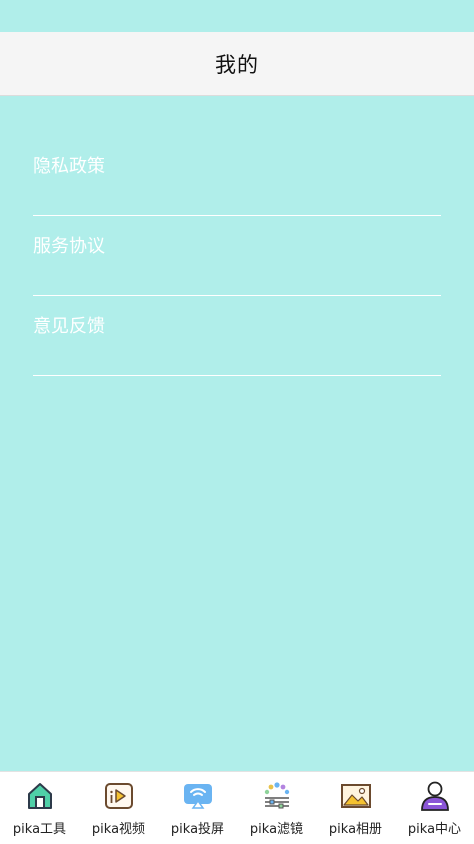 This screenshot has height=844, width=474. I want to click on tab-label: pika中心, so click(434, 829).